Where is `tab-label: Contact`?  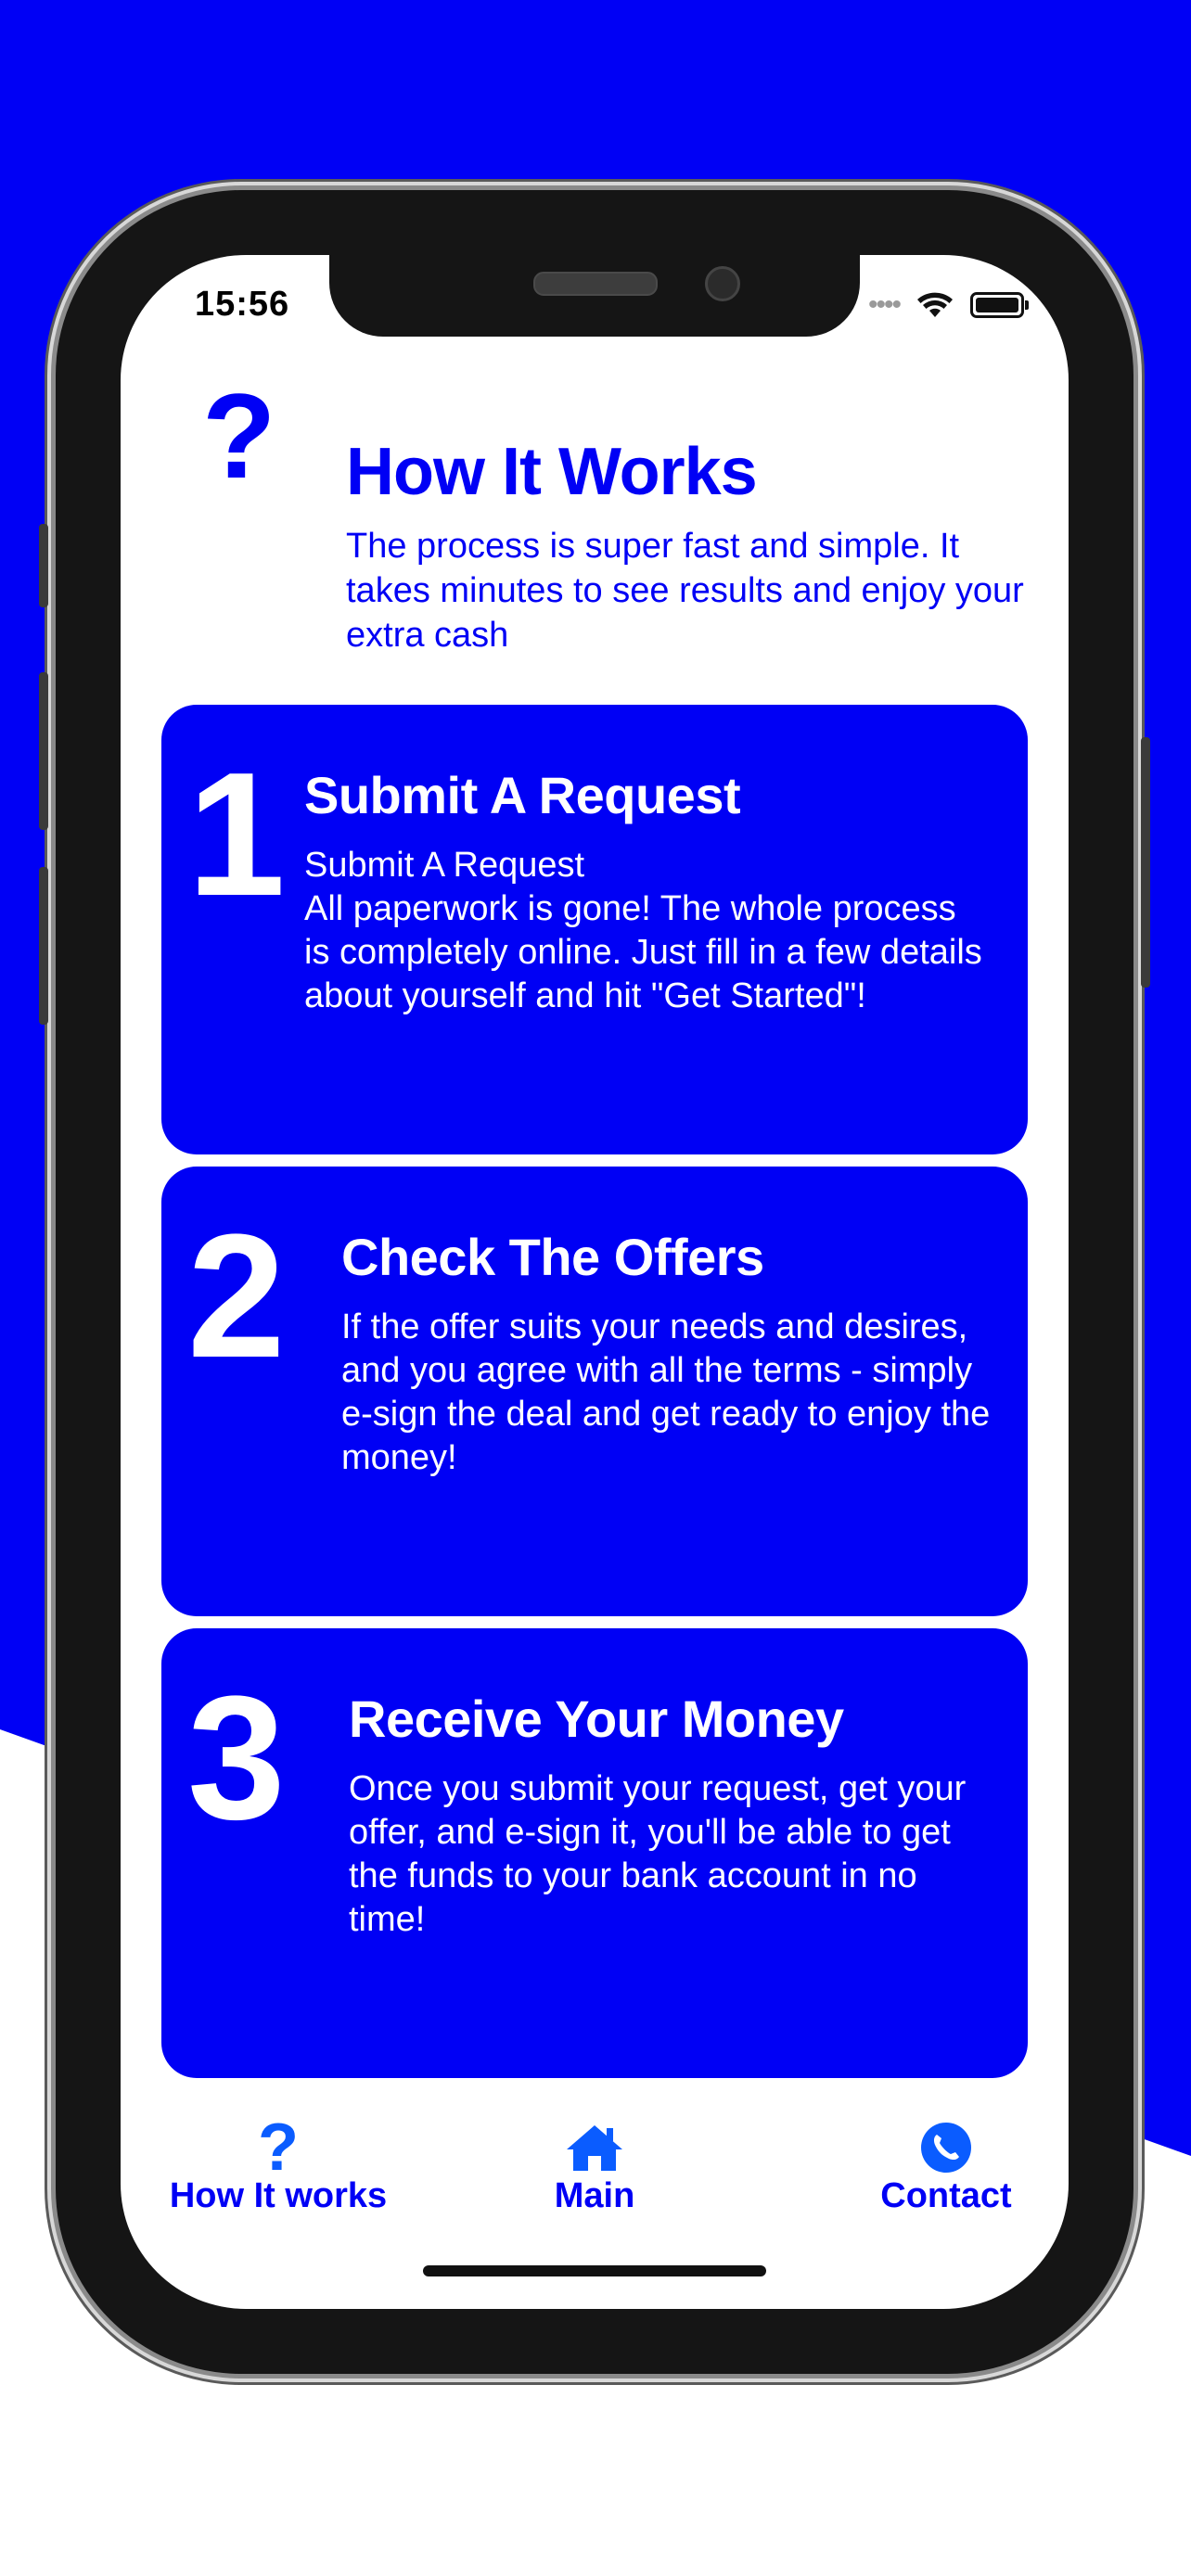
tab-label: Contact is located at coordinates (946, 2195).